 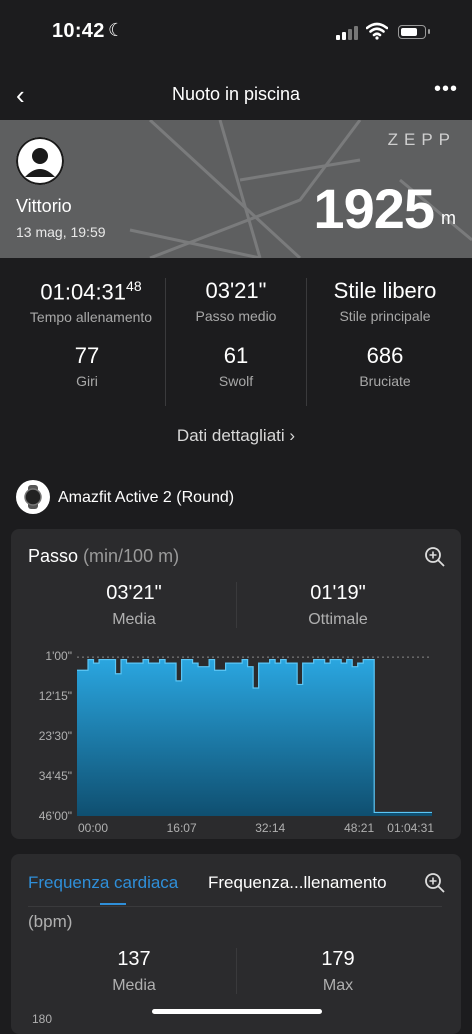 I want to click on stat-laps: 77 Giri, so click(x=87, y=366).